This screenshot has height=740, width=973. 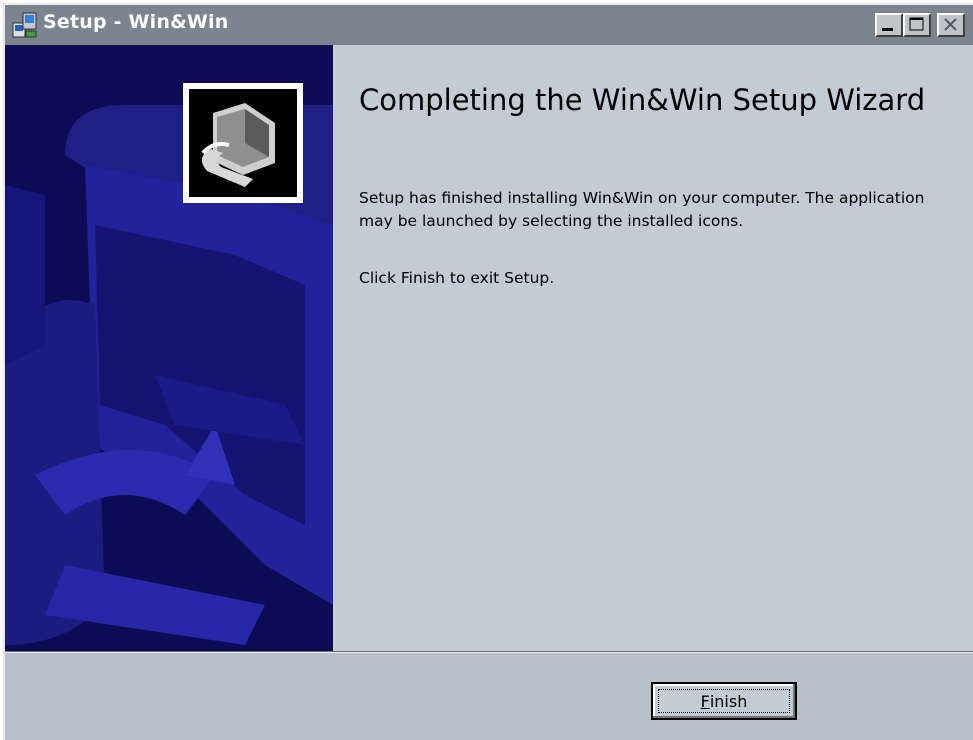 What do you see at coordinates (889, 25) in the screenshot?
I see `minimize-button` at bounding box center [889, 25].